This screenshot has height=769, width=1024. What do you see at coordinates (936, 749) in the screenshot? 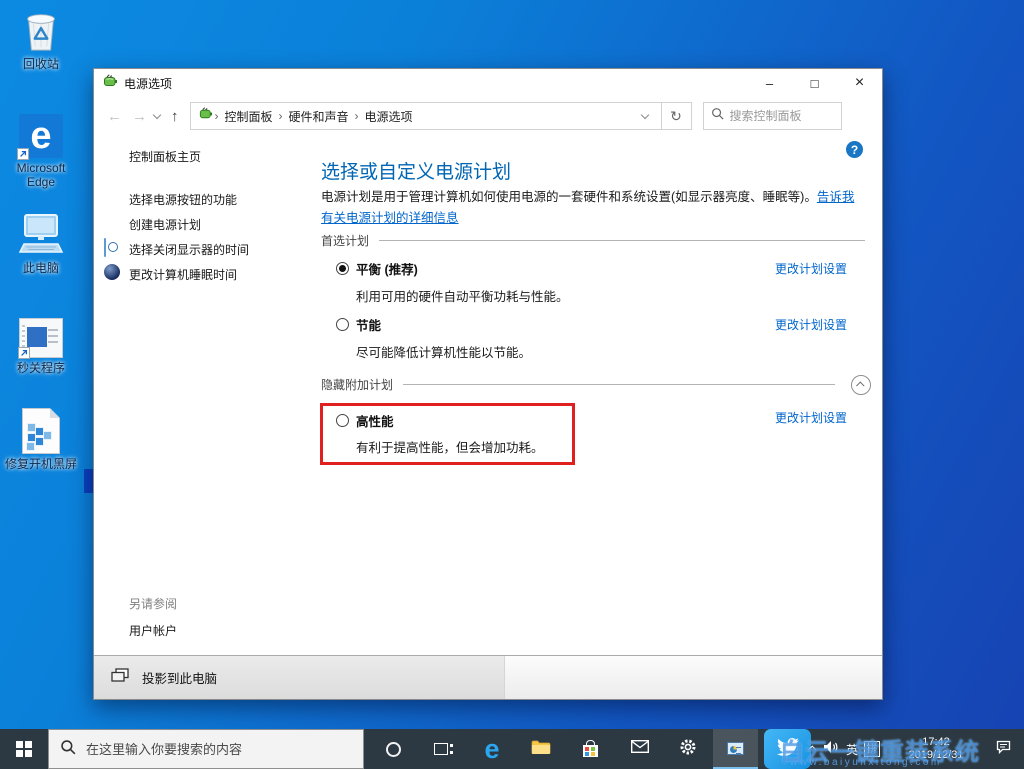
I see `tray-clock: 17:42 2019/12/31` at bounding box center [936, 749].